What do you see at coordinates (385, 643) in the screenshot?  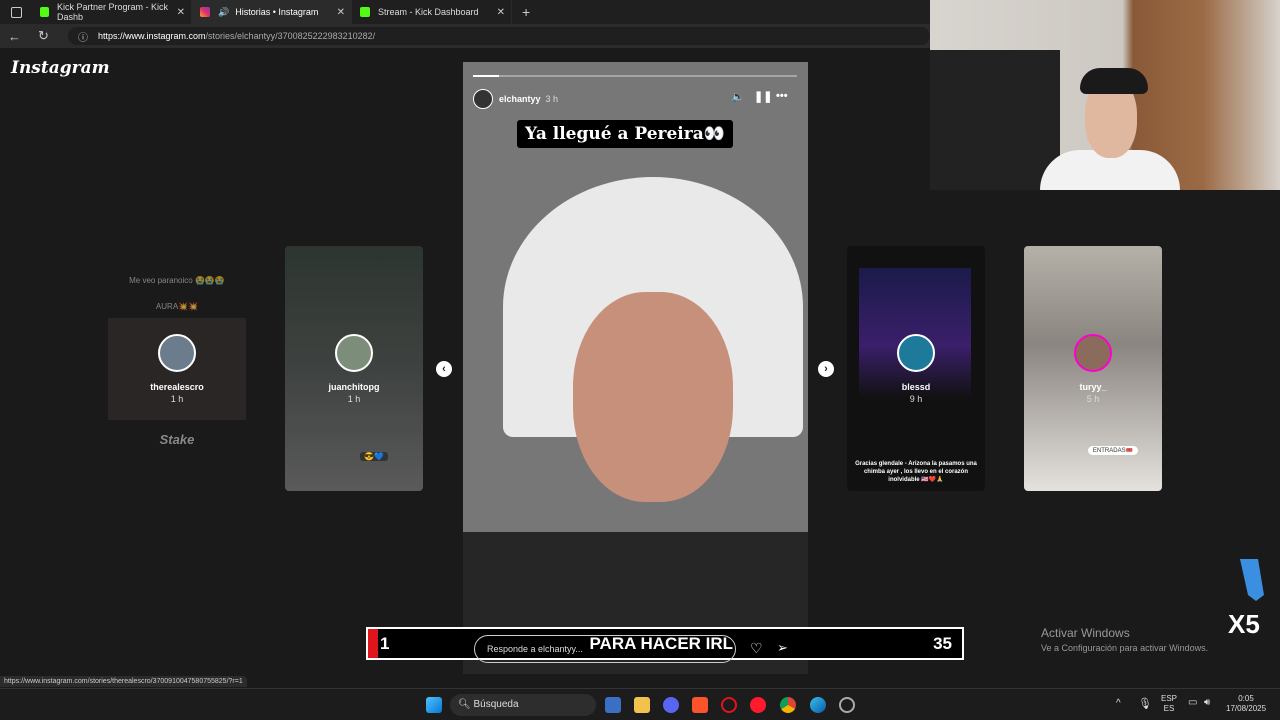 I see `goal-left-number: 1` at bounding box center [385, 643].